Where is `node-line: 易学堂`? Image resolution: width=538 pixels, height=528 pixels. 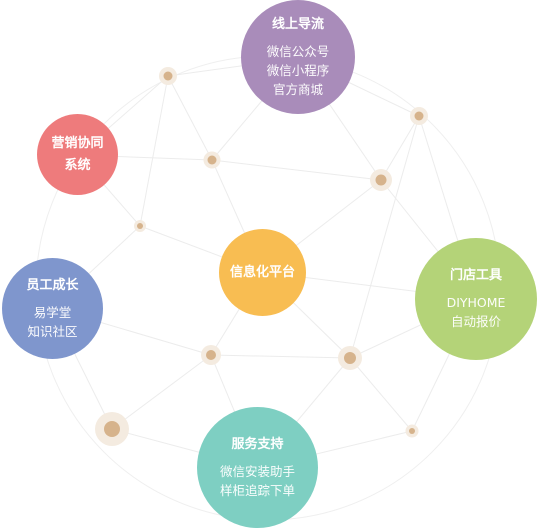 node-line: 易学堂 is located at coordinates (52, 312).